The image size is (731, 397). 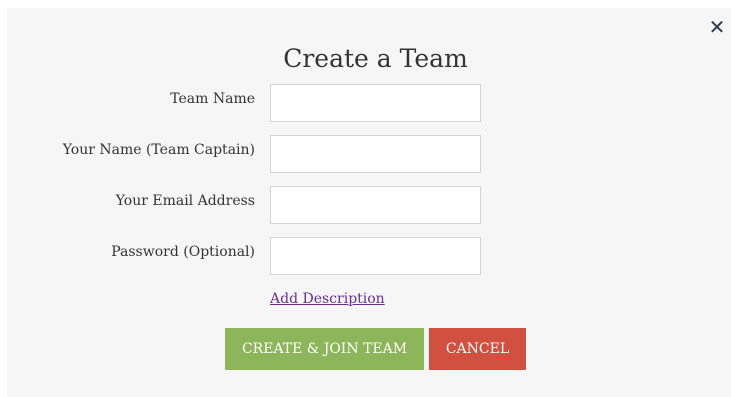 I want to click on add-description-link: Add Description, so click(x=327, y=299).